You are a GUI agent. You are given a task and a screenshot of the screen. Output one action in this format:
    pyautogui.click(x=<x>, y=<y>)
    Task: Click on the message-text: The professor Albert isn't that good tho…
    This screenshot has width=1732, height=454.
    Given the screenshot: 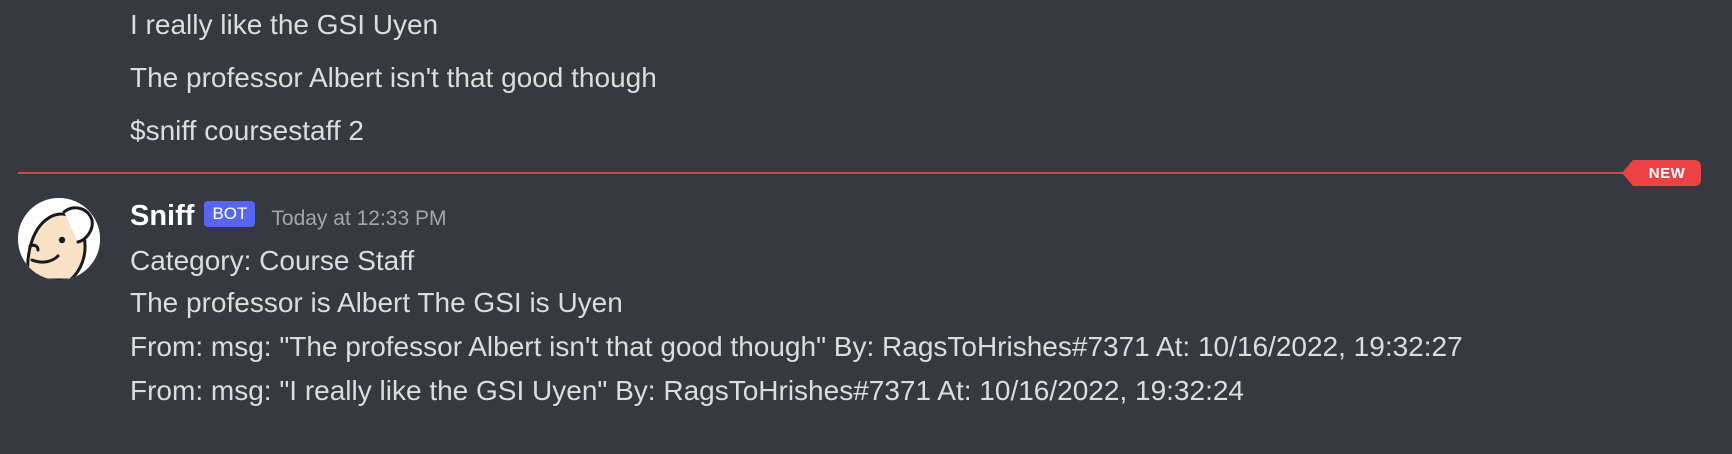 What is the action you would take?
    pyautogui.click(x=393, y=77)
    